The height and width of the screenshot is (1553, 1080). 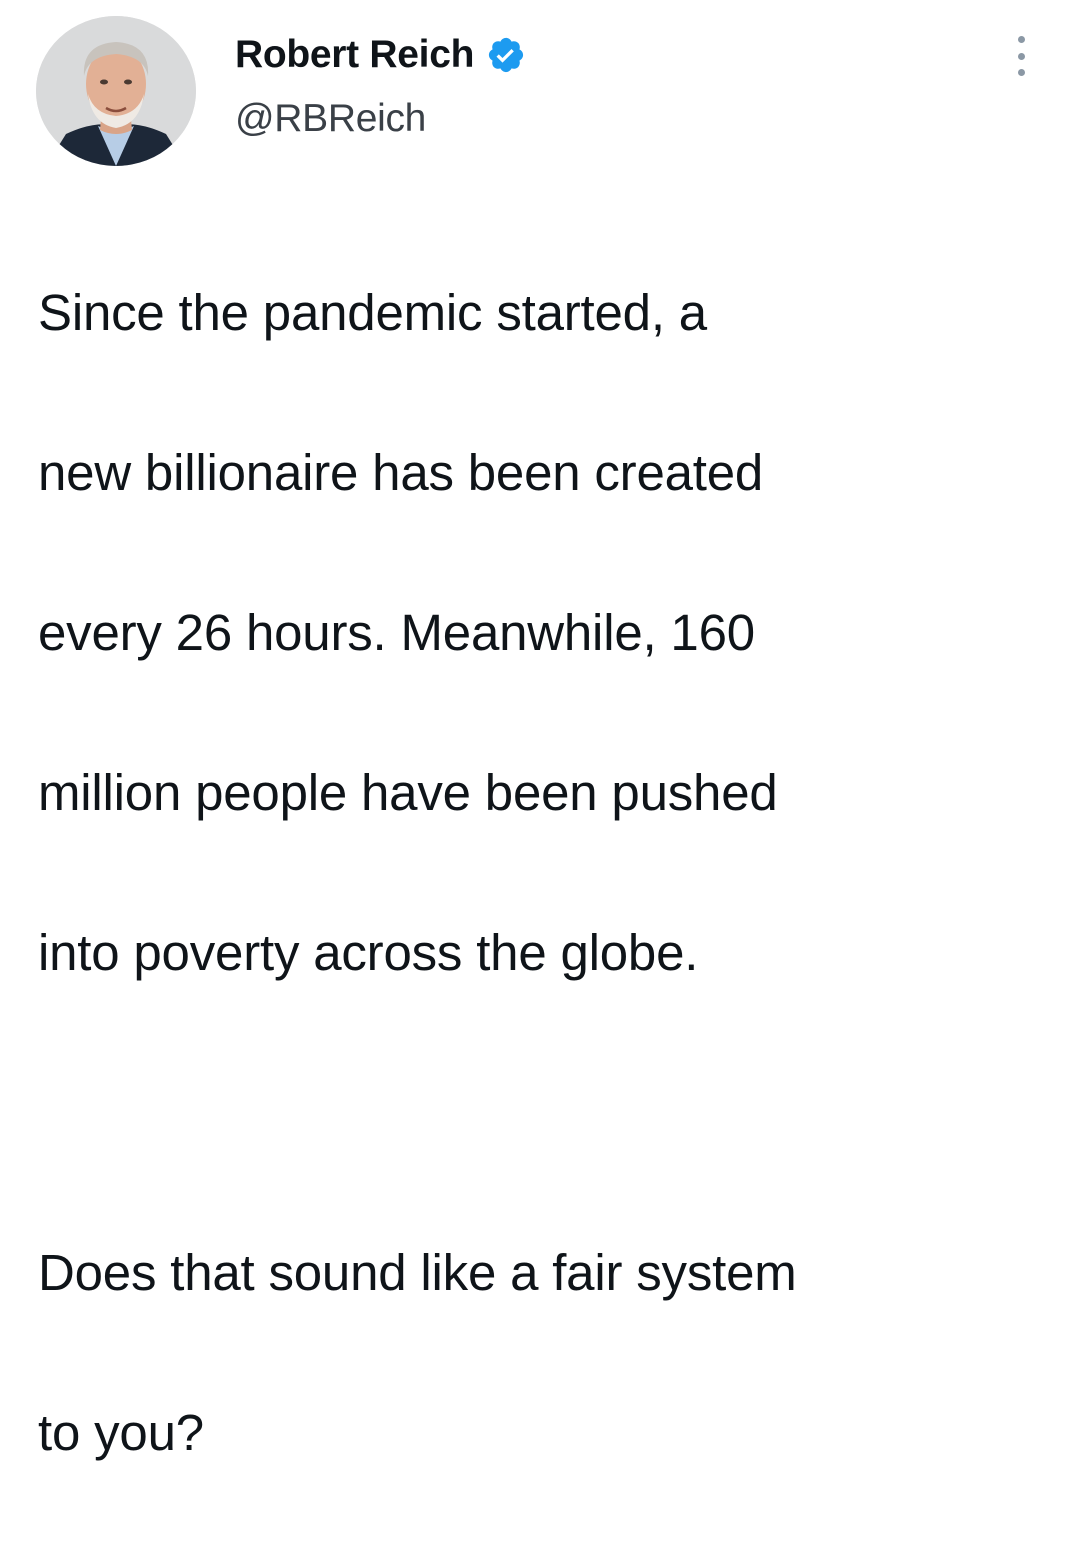 What do you see at coordinates (408, 792) in the screenshot?
I see `tweet-text-line: million people have been pushed` at bounding box center [408, 792].